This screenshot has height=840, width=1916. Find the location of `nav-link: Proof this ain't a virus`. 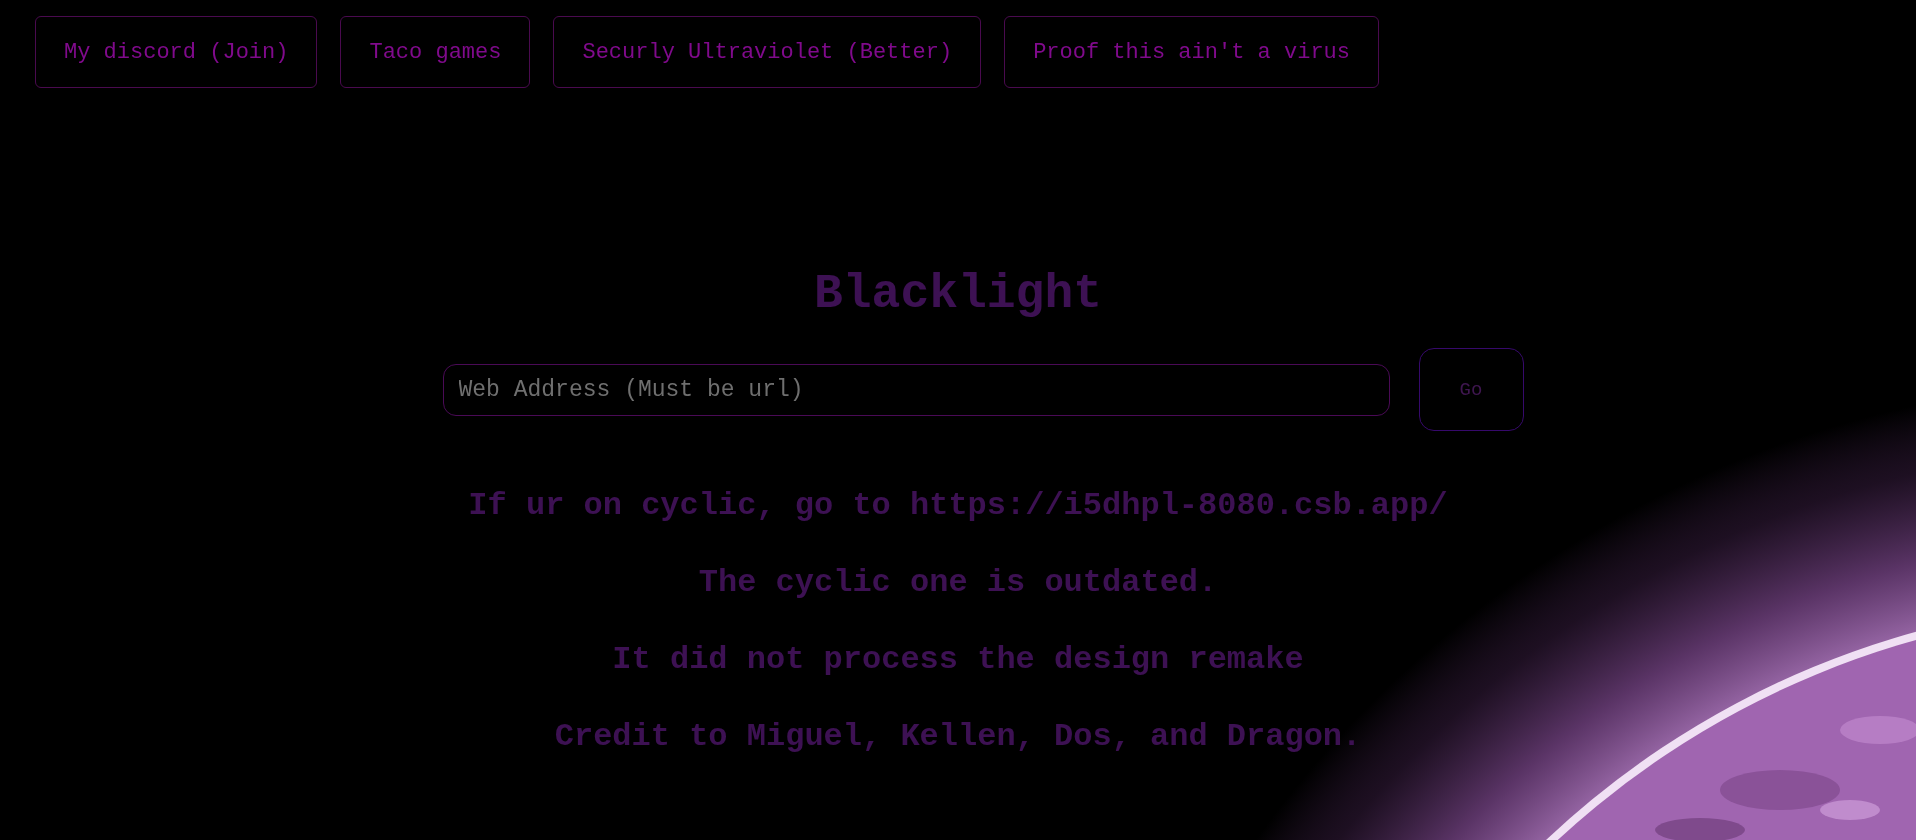

nav-link: Proof this ain't a virus is located at coordinates (1191, 52).